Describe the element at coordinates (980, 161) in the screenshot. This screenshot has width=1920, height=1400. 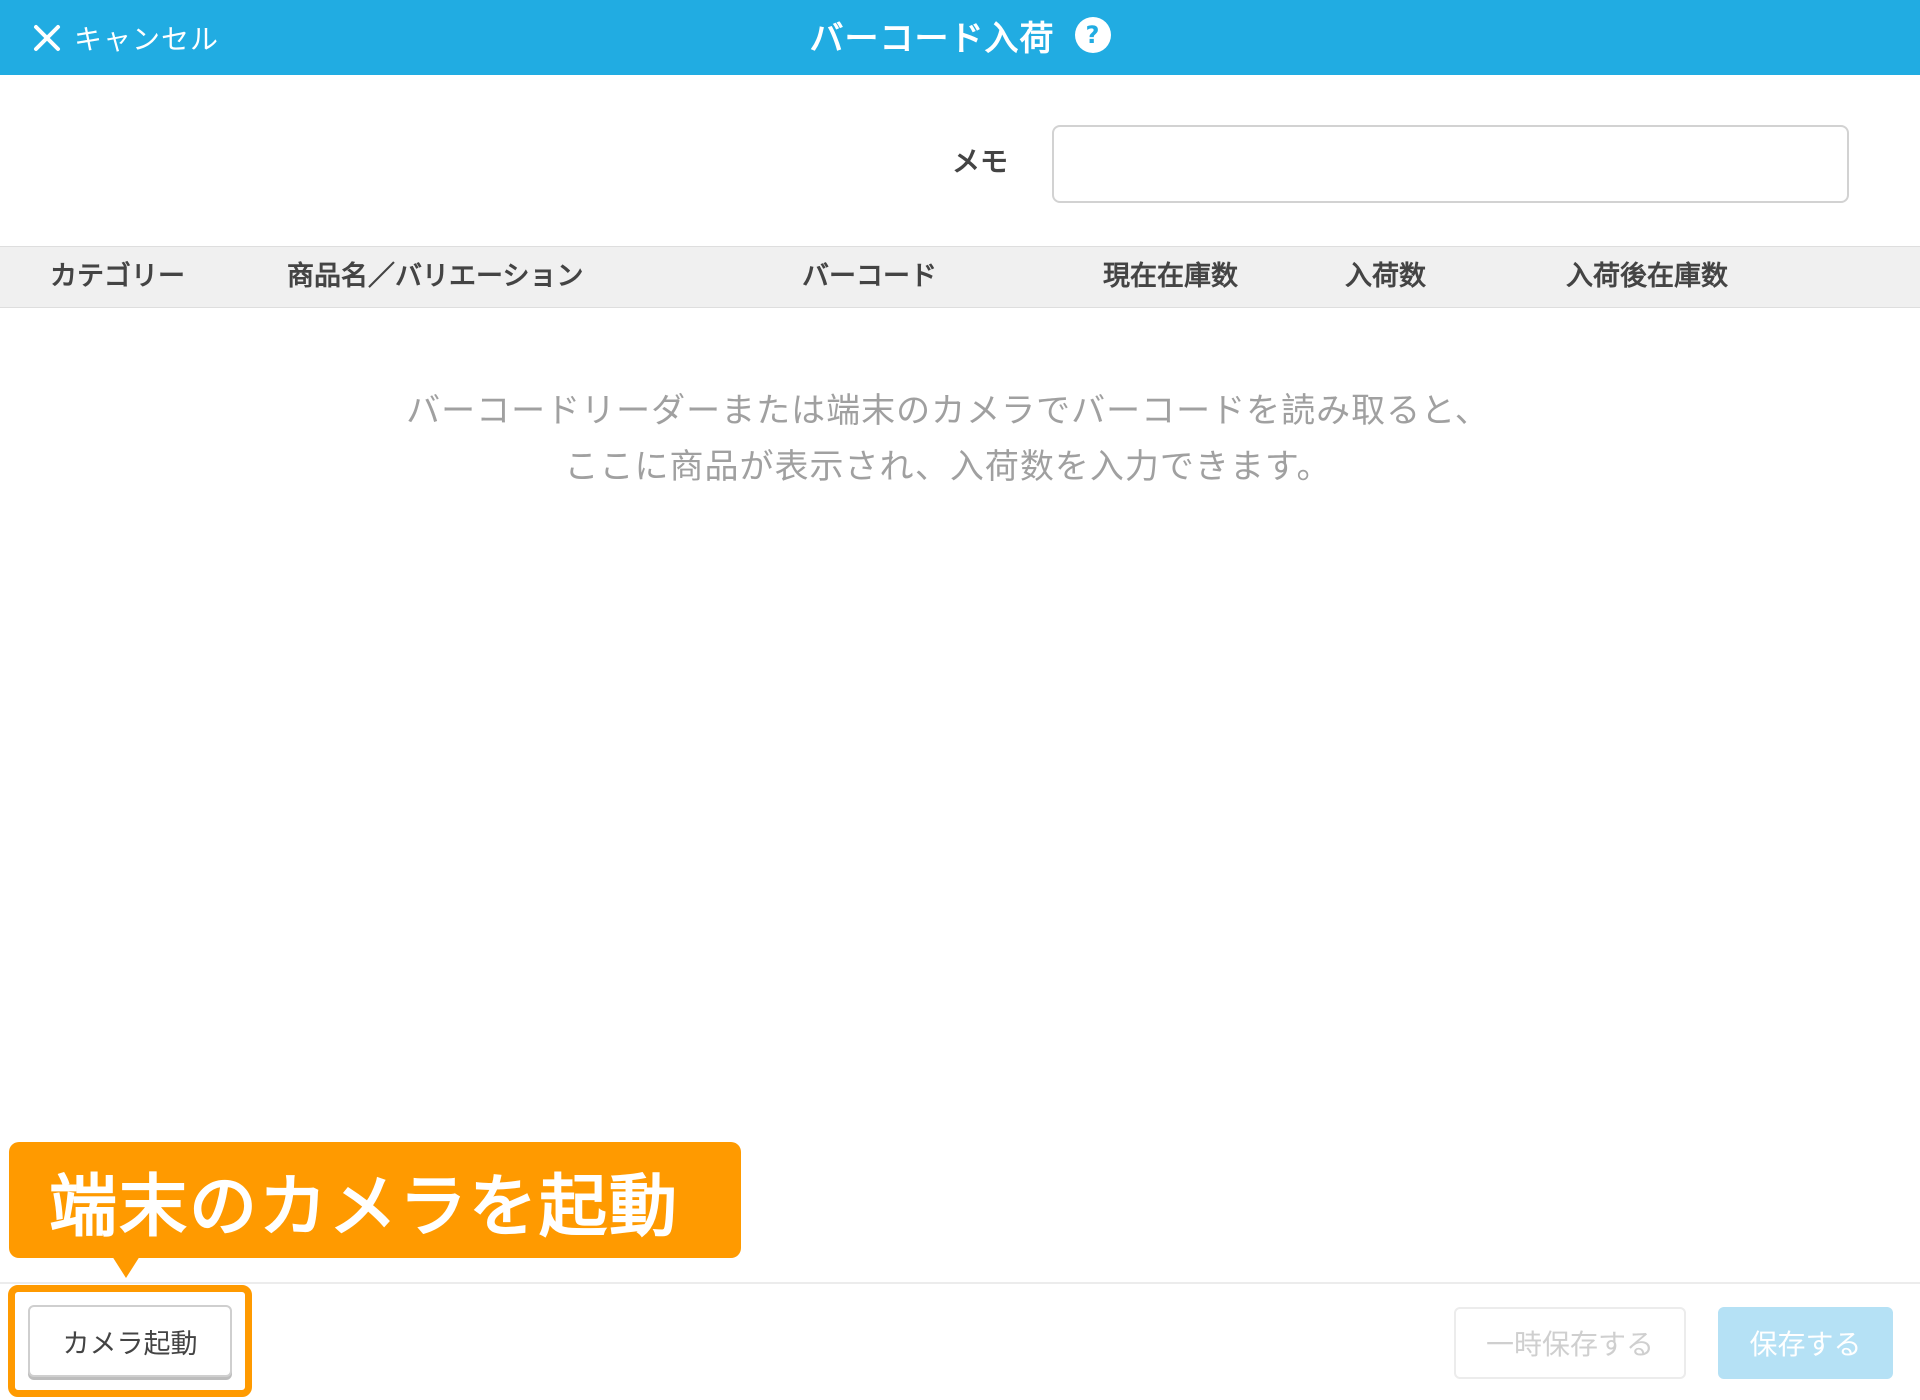
I see `memo-label: メモ` at that location.